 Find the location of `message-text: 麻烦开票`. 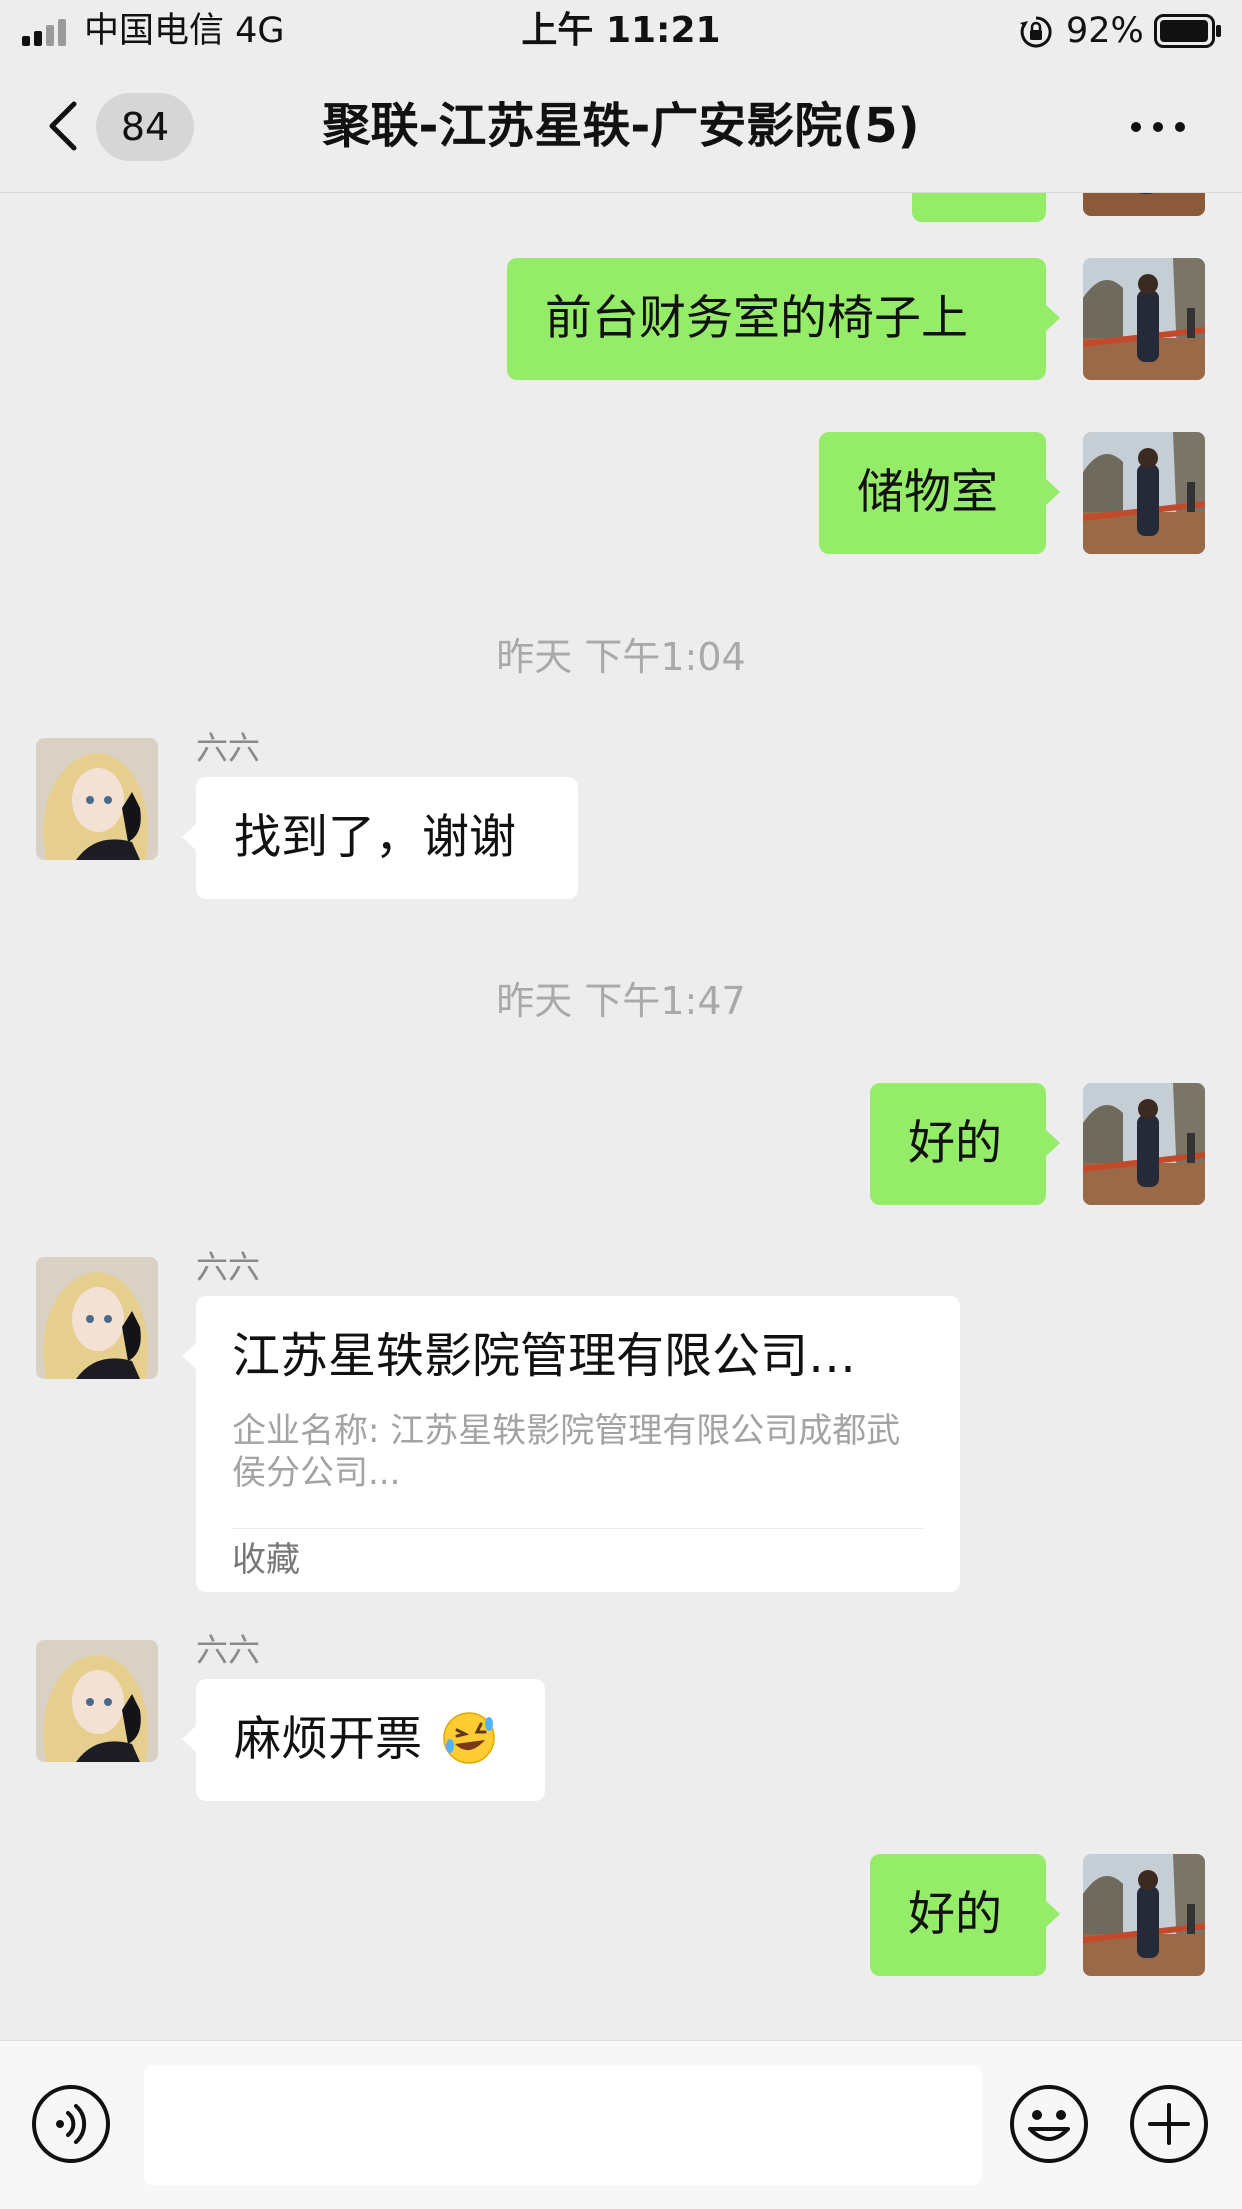

message-text: 麻烦开票 is located at coordinates (328, 1739).